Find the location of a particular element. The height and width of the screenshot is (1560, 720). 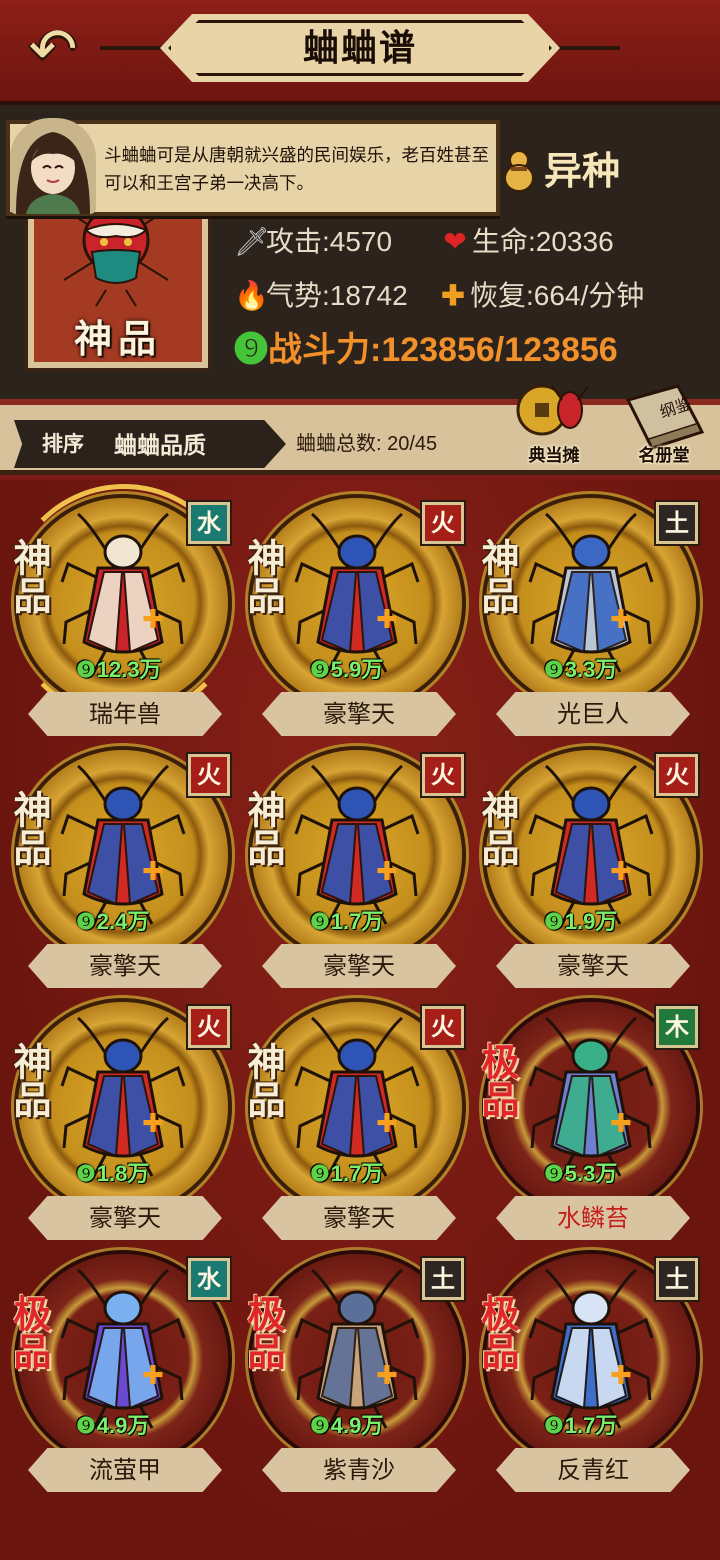

pawn-stall-button: 典当摊 is located at coordinates (554, 423).